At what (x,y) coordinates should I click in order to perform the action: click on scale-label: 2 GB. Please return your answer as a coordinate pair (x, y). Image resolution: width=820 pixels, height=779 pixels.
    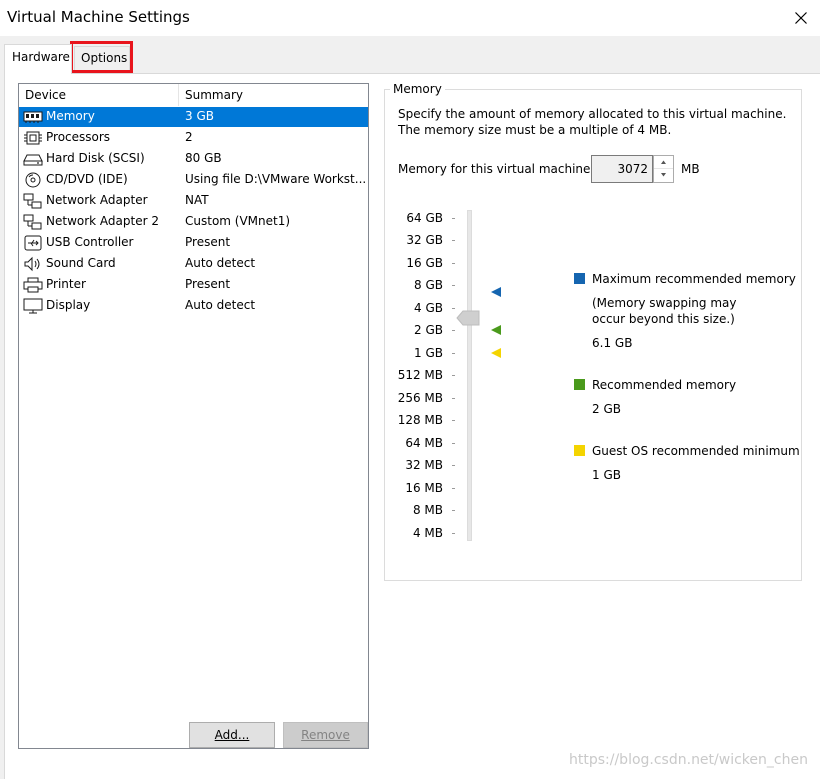
    Looking at the image, I should click on (428, 330).